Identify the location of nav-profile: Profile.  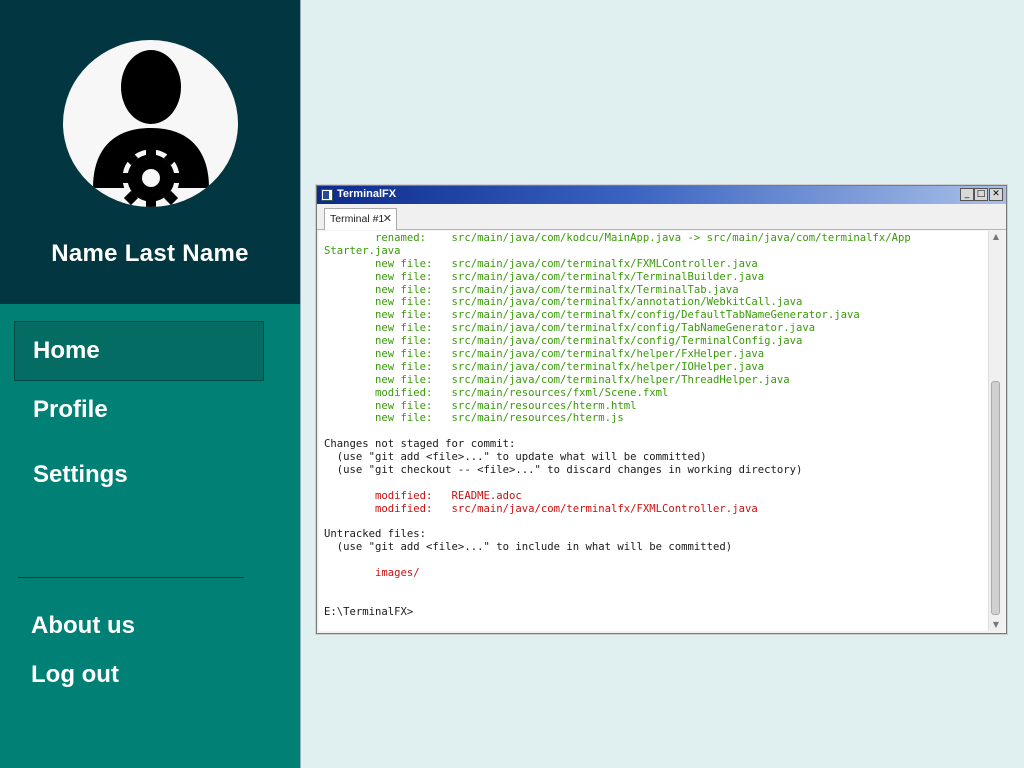
(139, 410).